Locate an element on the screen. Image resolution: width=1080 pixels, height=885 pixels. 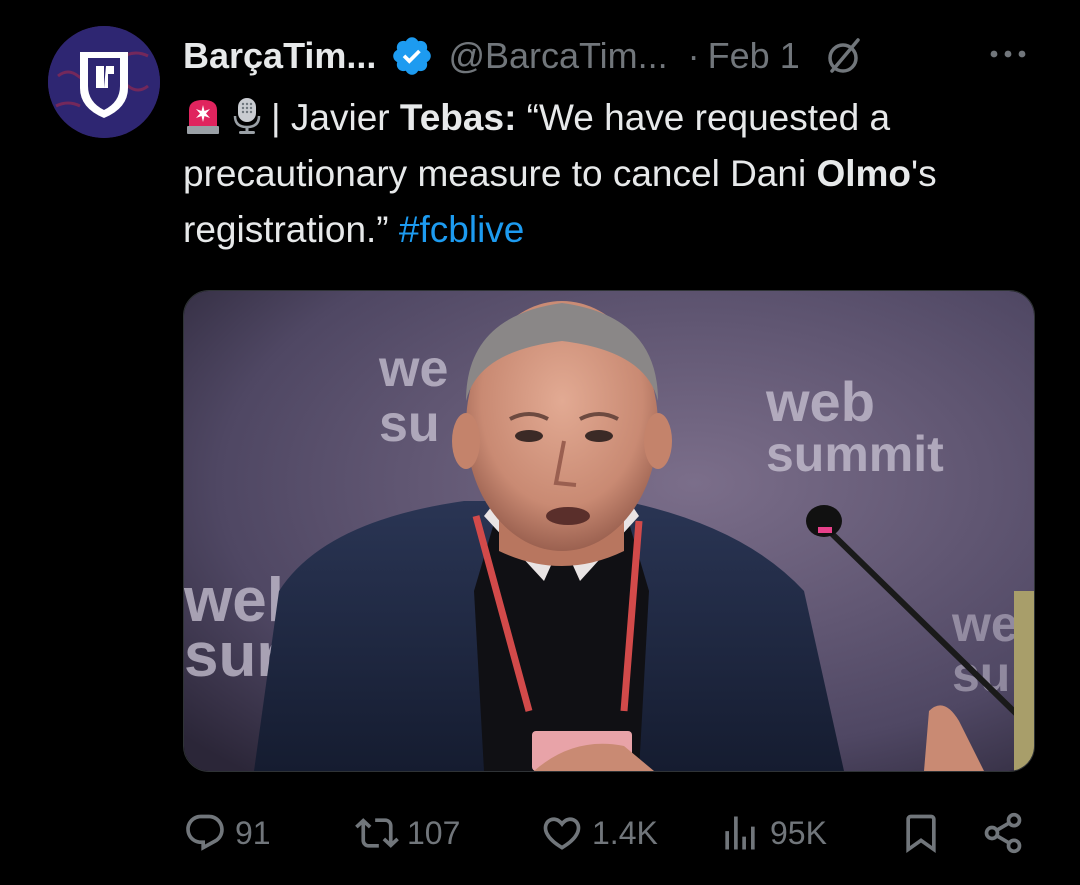
barca-times-logo-icon is located at coordinates (104, 82).